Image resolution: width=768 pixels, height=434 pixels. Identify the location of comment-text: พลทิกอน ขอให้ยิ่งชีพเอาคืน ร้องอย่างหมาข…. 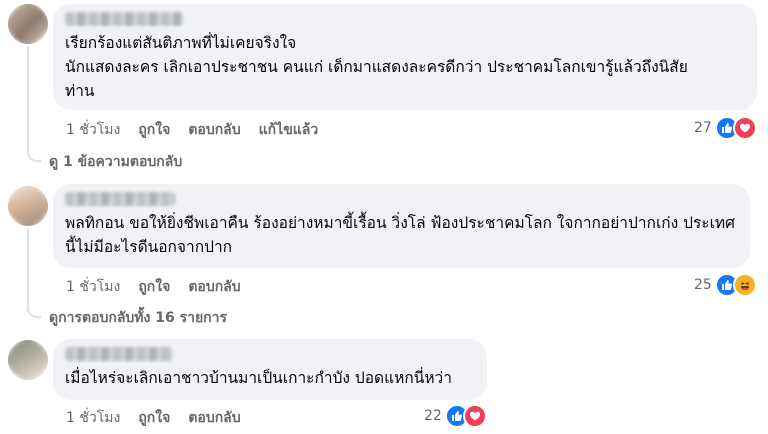
(400, 235).